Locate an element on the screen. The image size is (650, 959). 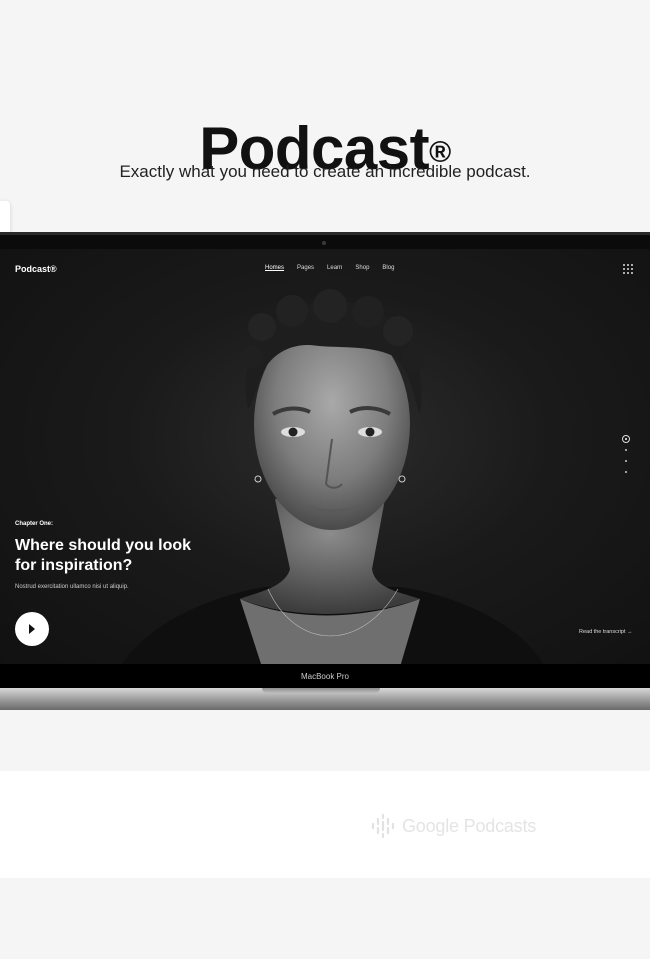
arrow-right-icon: → is located at coordinates (630, 632).